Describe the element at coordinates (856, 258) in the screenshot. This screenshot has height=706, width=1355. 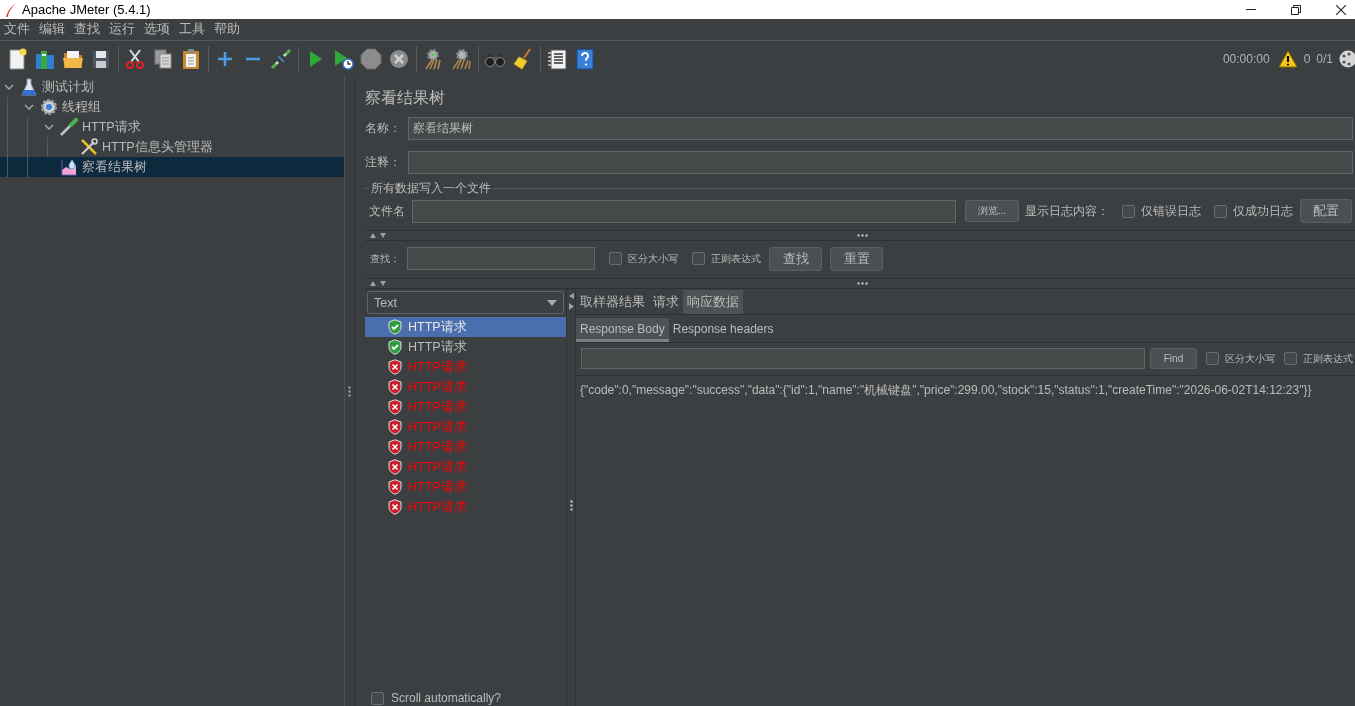
I see `reset-button: 重置` at that location.